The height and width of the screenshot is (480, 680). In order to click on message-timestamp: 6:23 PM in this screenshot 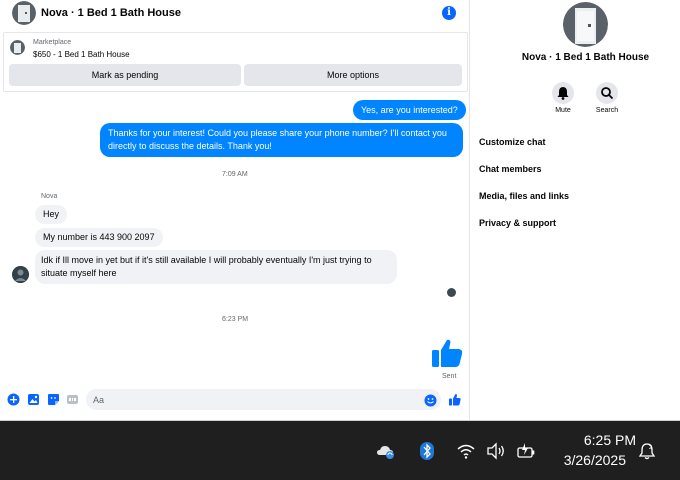, I will do `click(235, 319)`.